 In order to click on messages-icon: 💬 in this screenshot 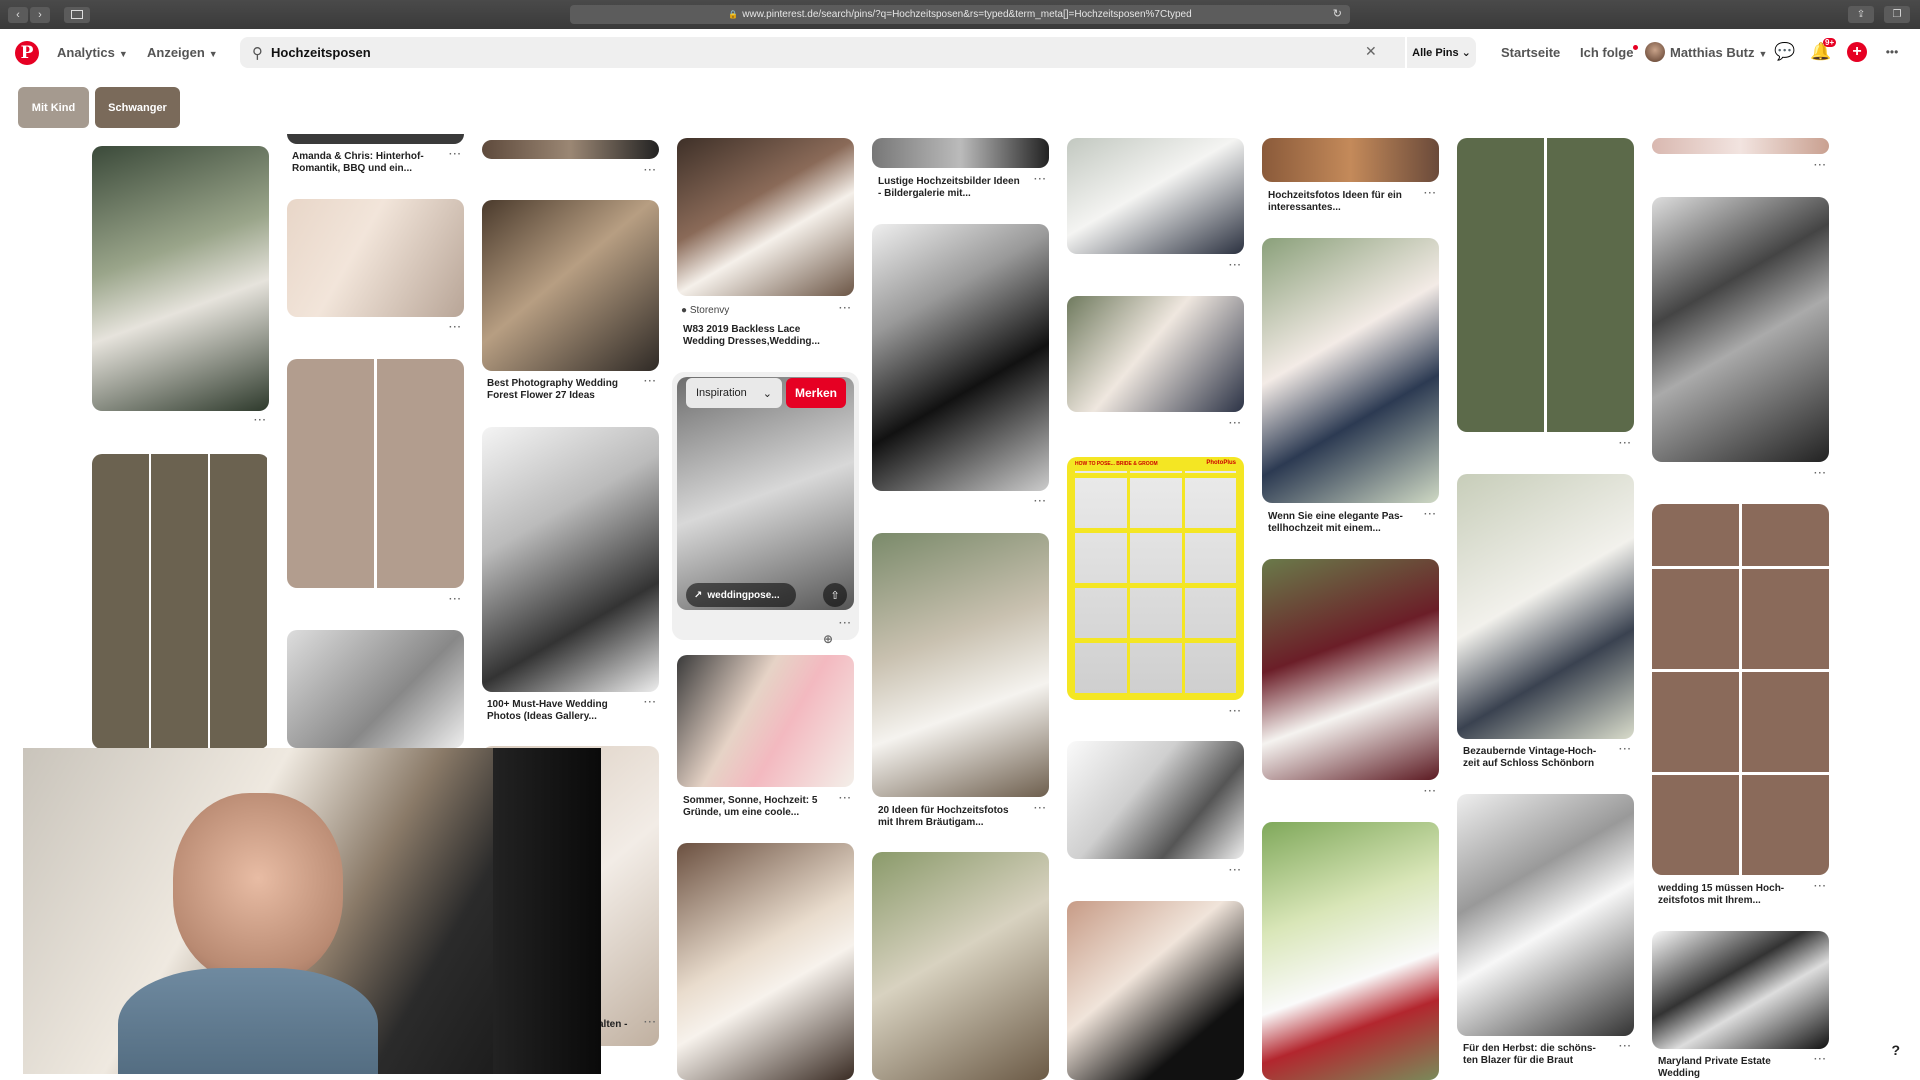, I will do `click(1784, 52)`.